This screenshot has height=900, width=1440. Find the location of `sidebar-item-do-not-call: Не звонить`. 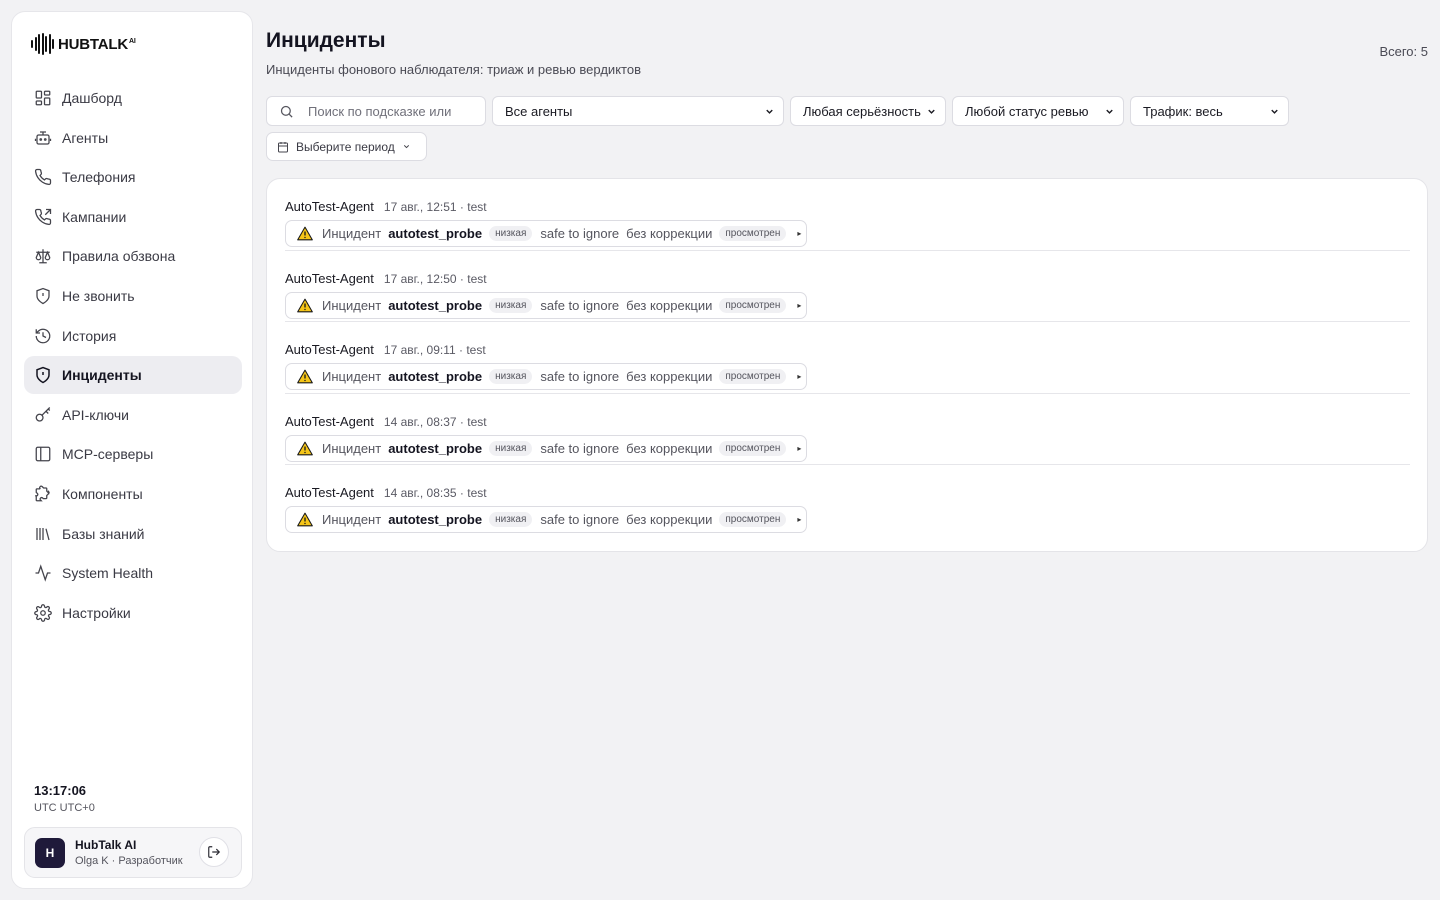

sidebar-item-do-not-call: Не звонить is located at coordinates (133, 296).